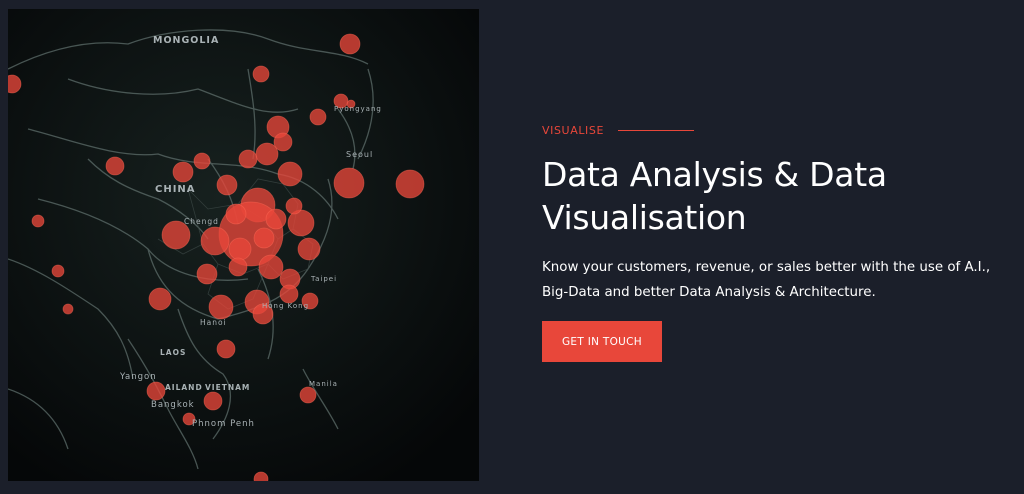 The width and height of the screenshot is (1024, 494). I want to click on map-place-label: Yangon, so click(138, 377).